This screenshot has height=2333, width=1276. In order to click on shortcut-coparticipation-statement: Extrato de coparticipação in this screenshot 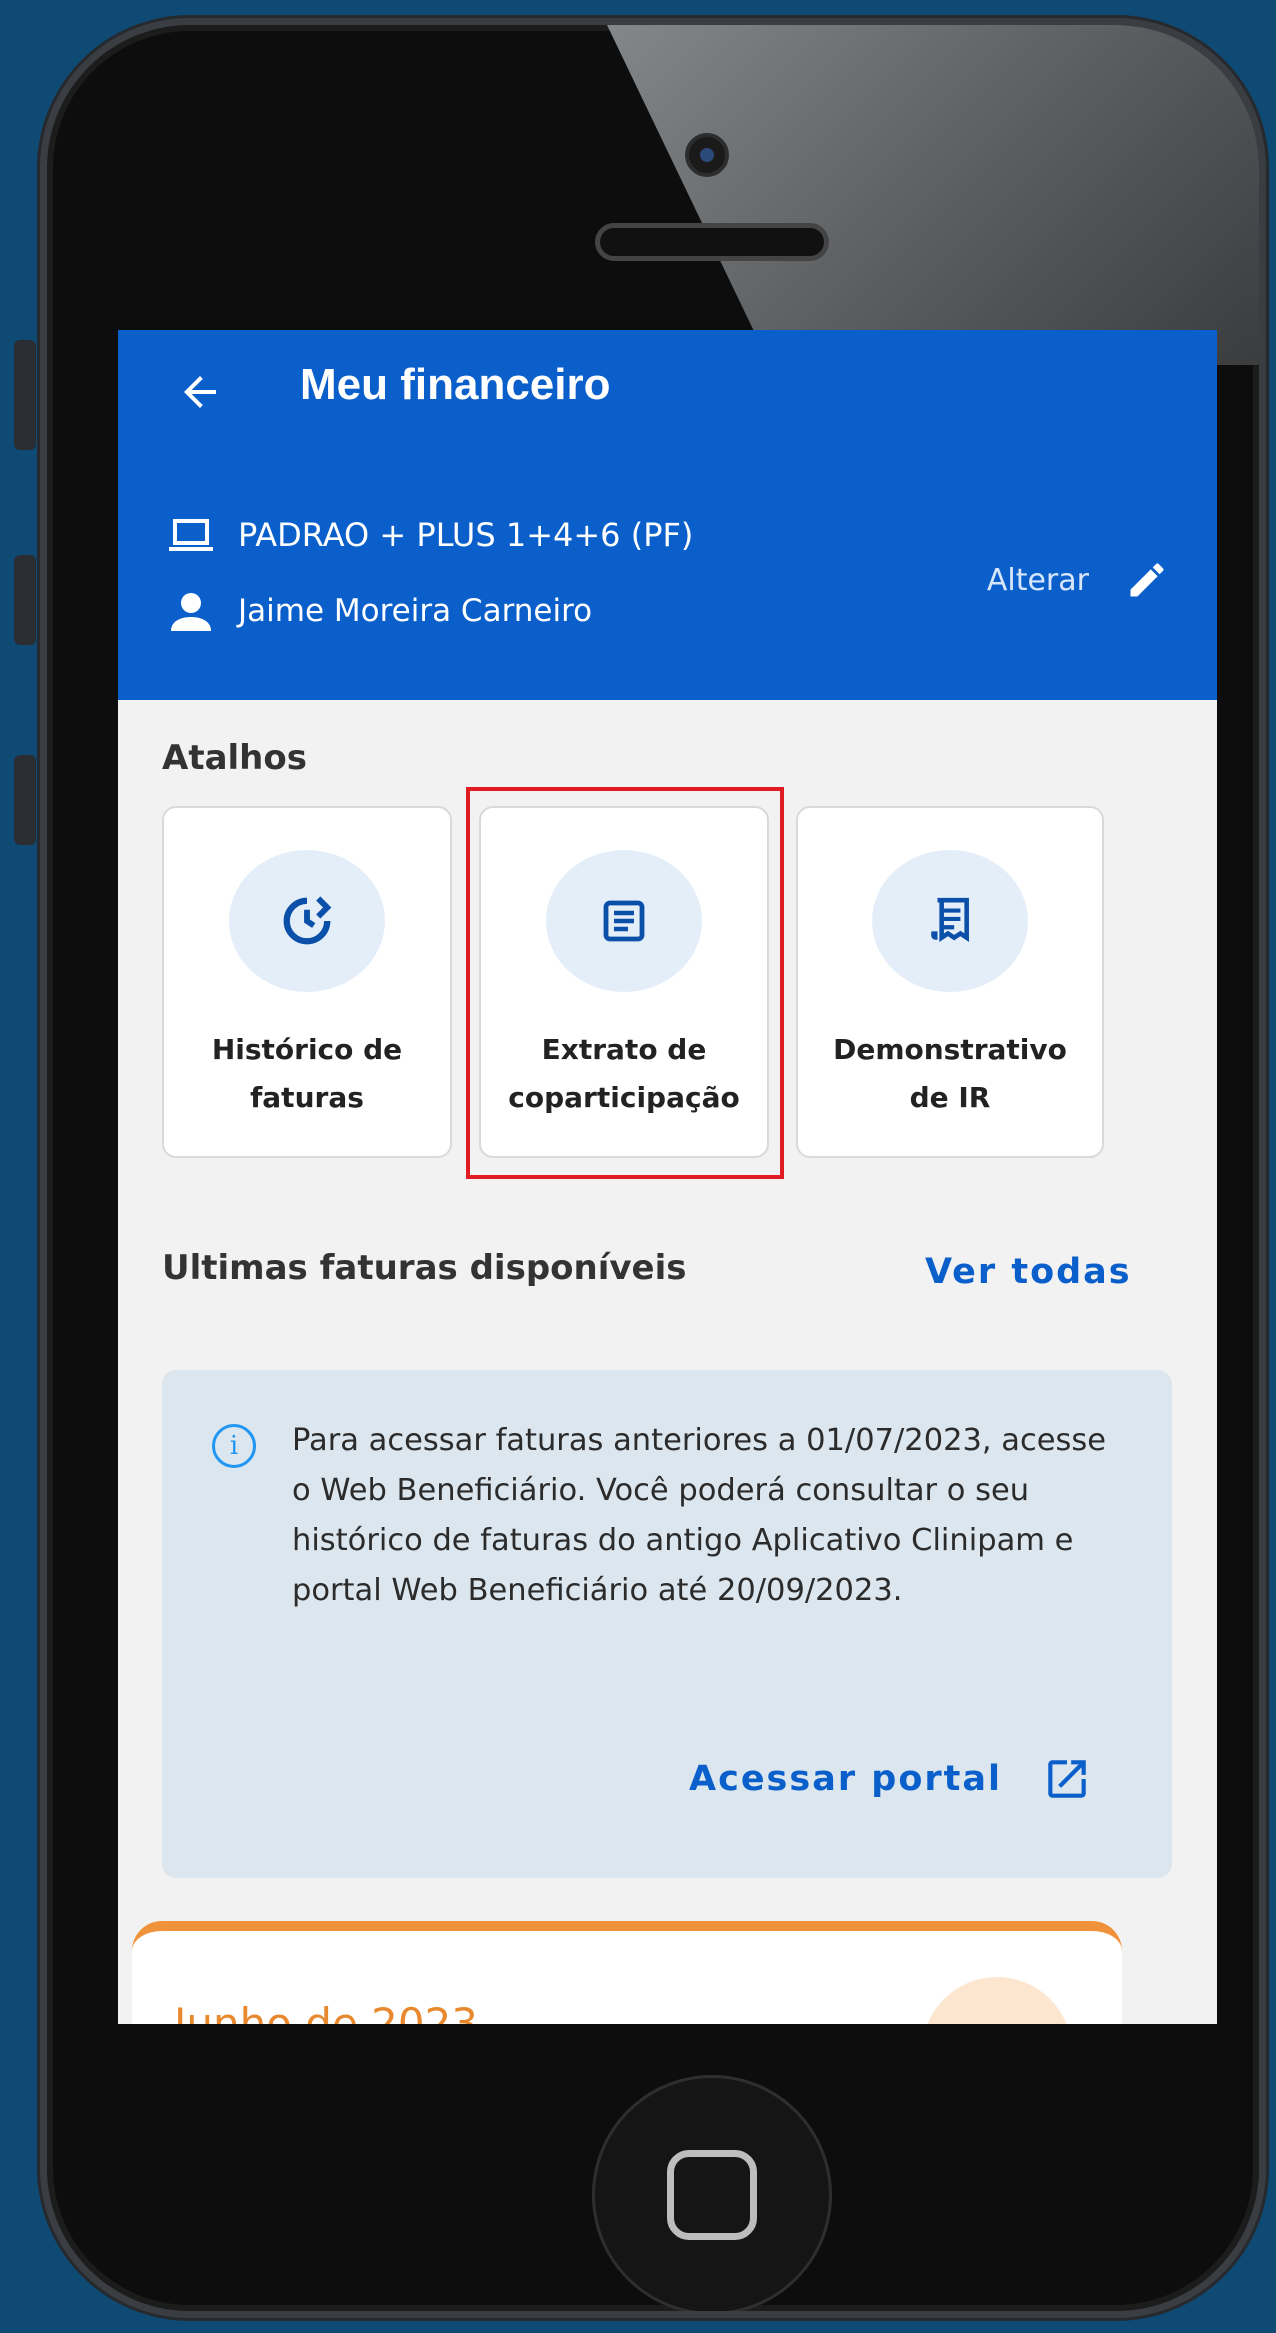, I will do `click(624, 982)`.